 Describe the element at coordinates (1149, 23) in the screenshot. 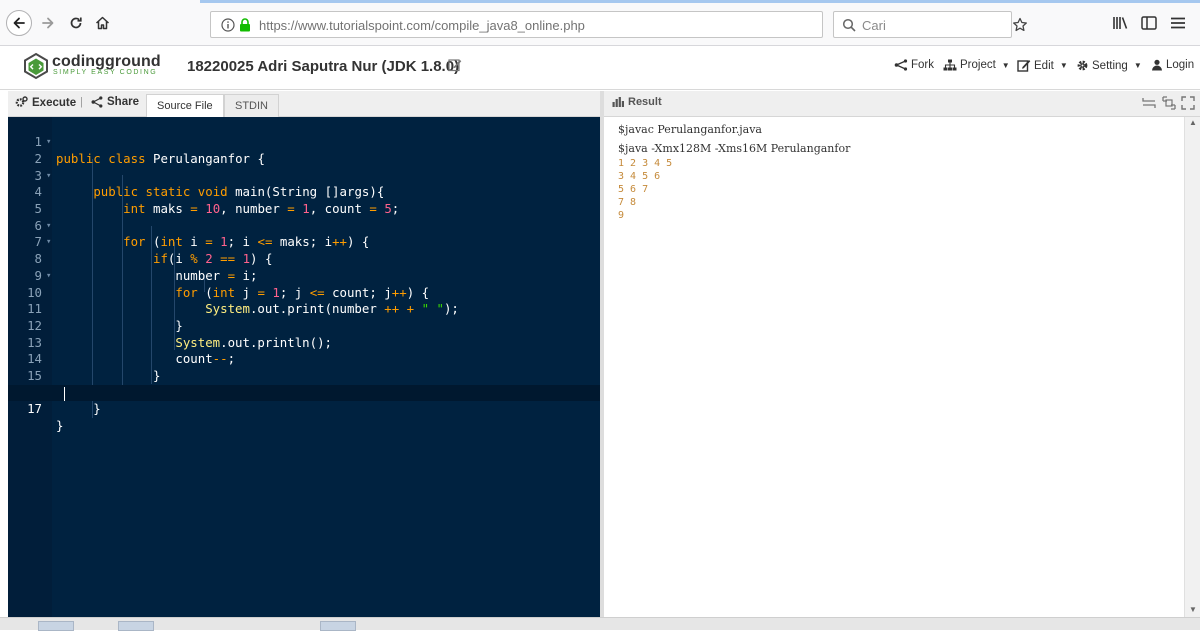

I see `sidebar-icon` at that location.